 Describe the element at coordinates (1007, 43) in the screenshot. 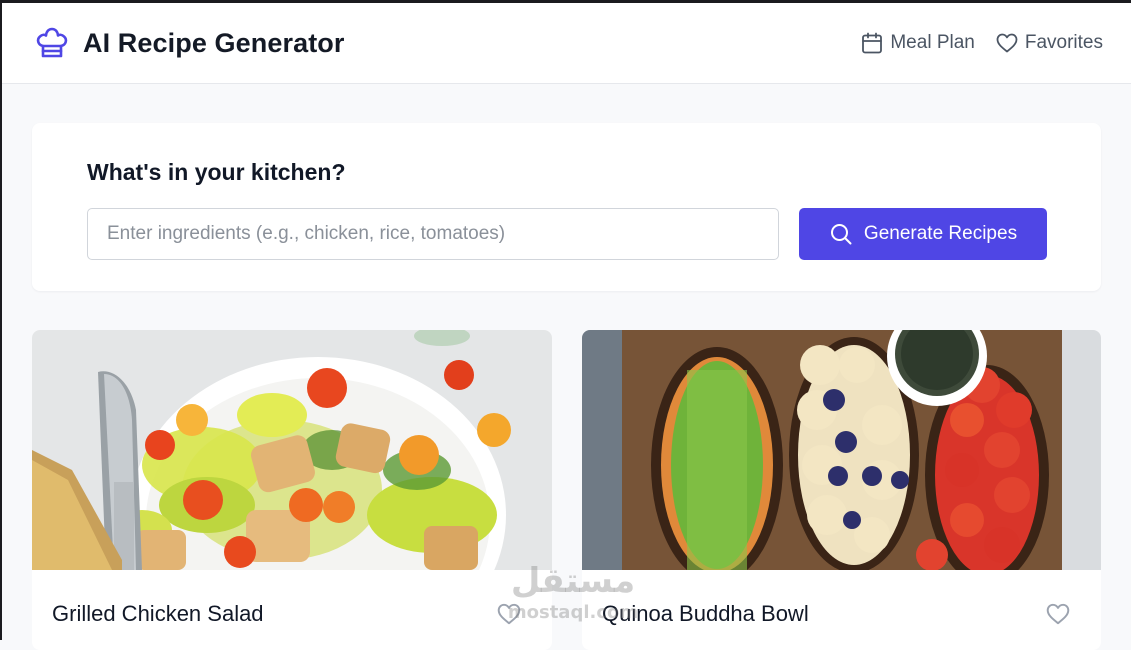

I see `heart-icon` at that location.